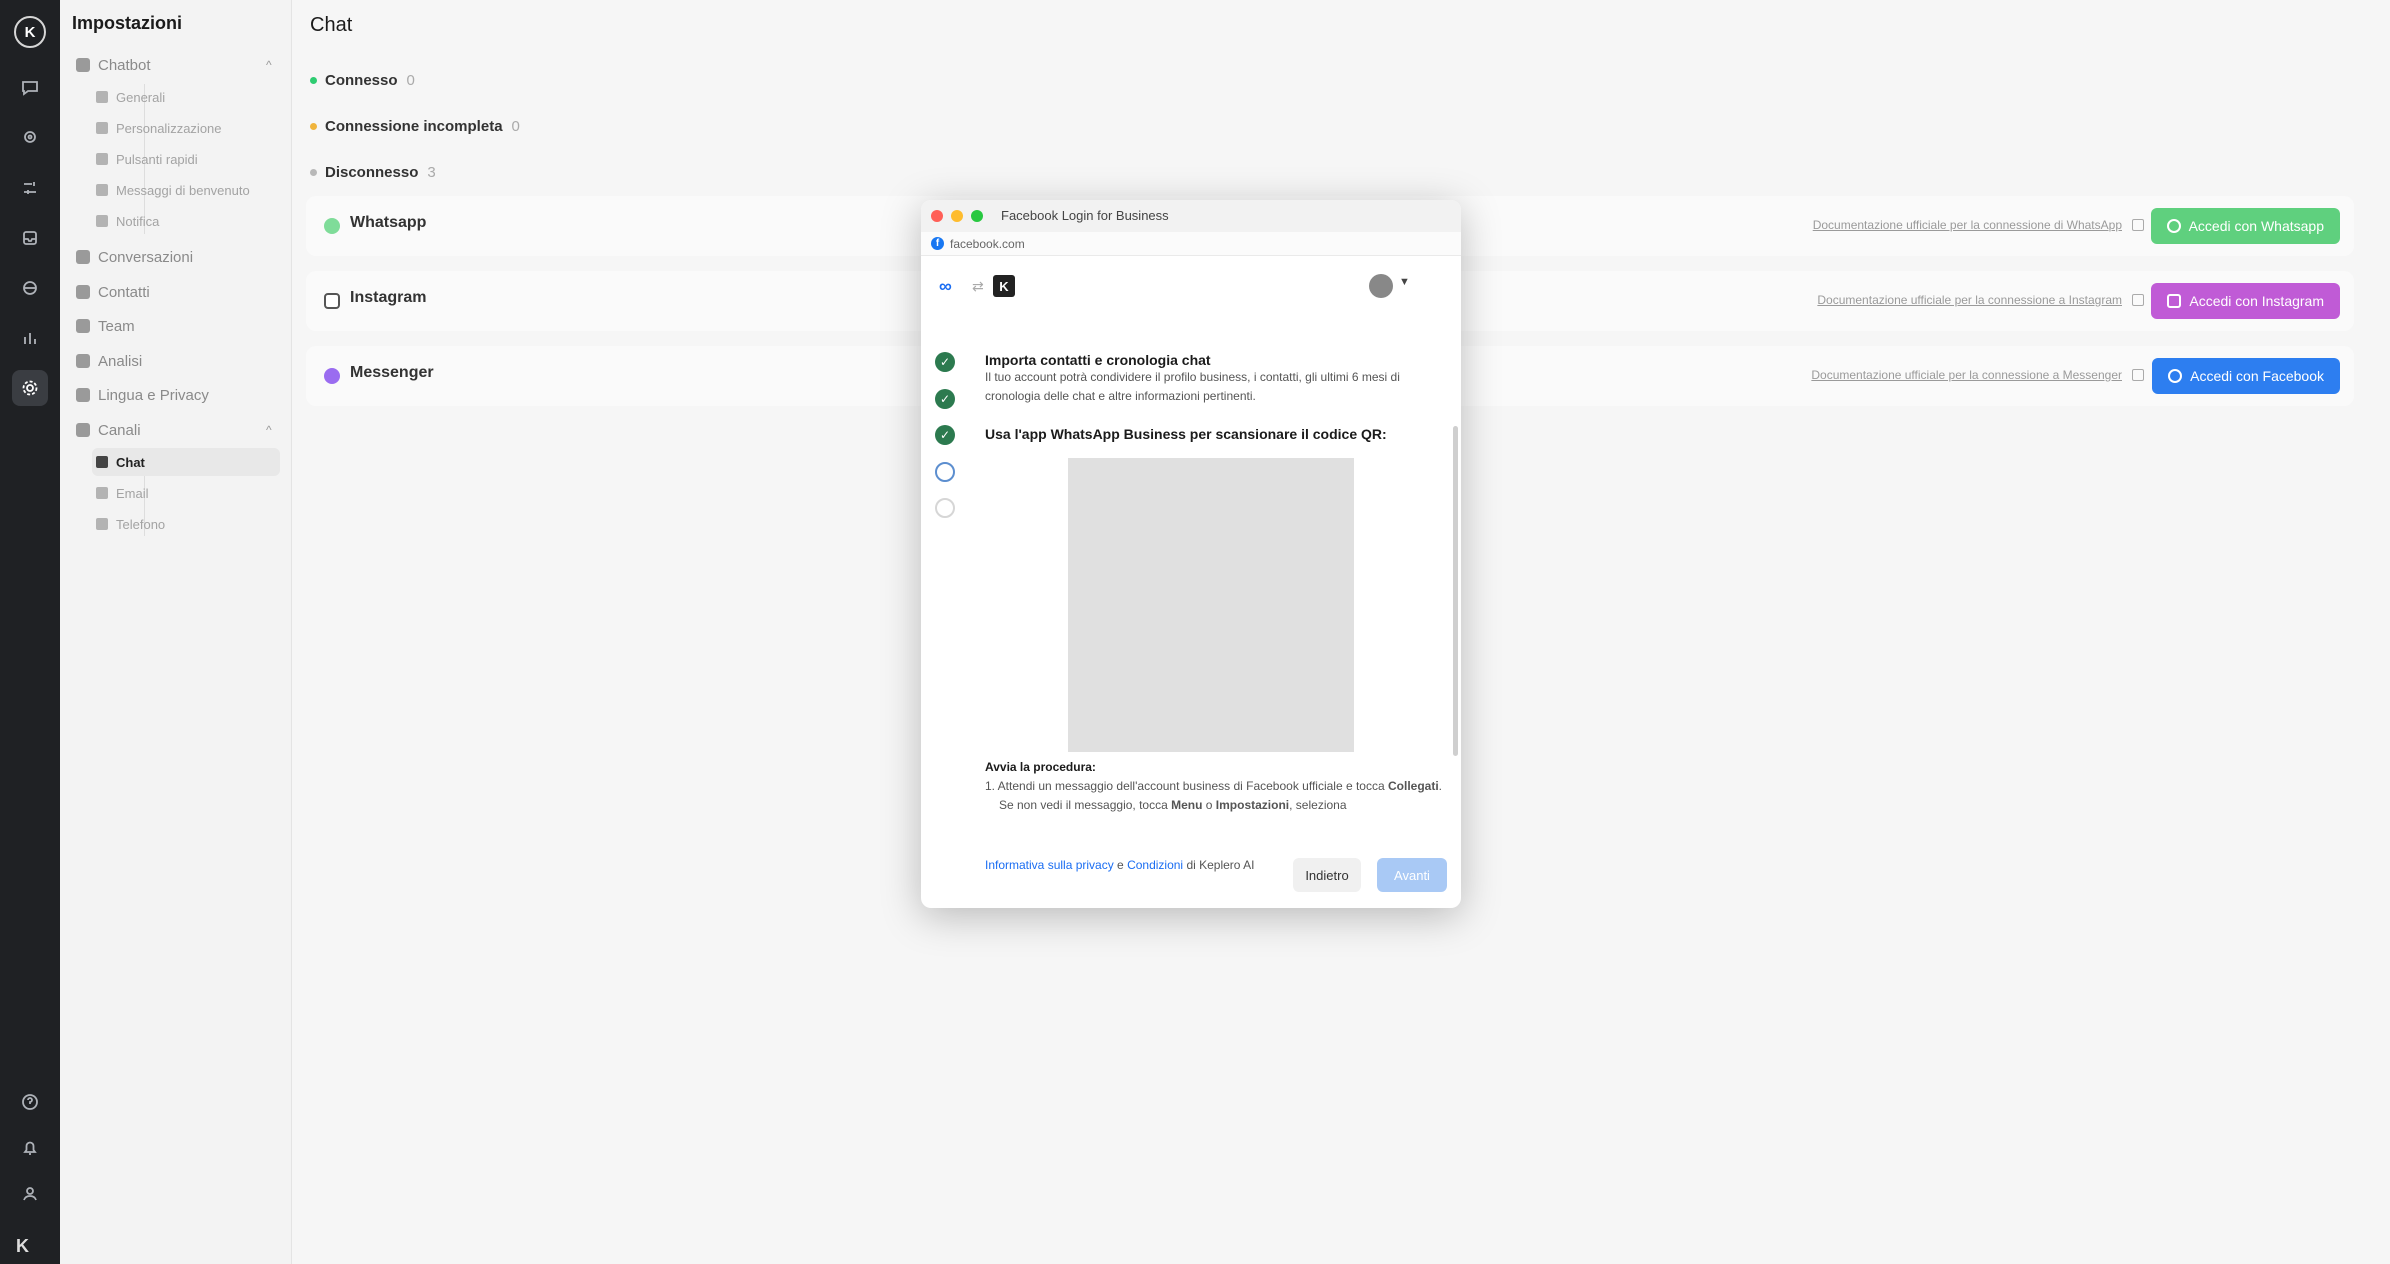 The image size is (2390, 1264). Describe the element at coordinates (102, 128) in the screenshot. I see `palette-icon` at that location.